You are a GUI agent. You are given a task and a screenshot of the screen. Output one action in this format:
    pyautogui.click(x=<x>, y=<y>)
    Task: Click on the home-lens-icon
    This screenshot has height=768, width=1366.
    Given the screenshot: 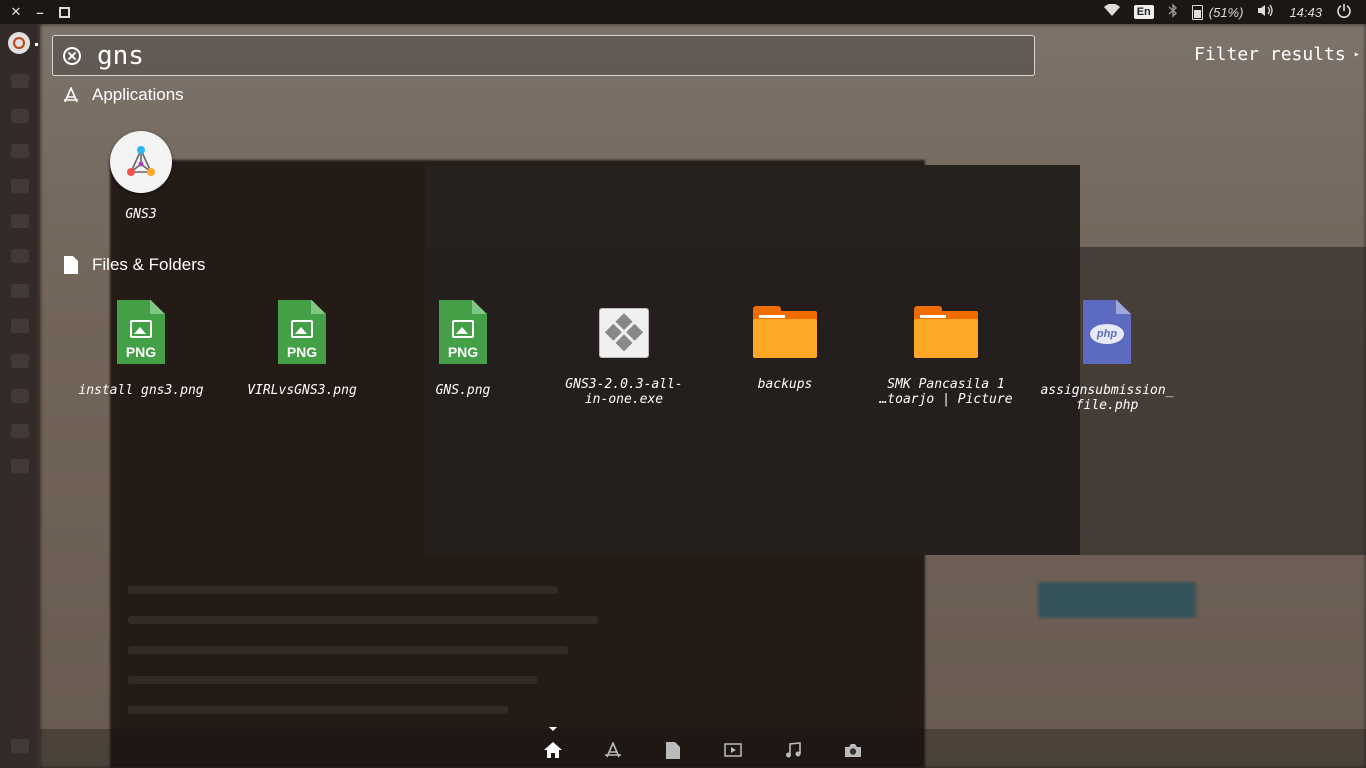 What is the action you would take?
    pyautogui.click(x=553, y=750)
    